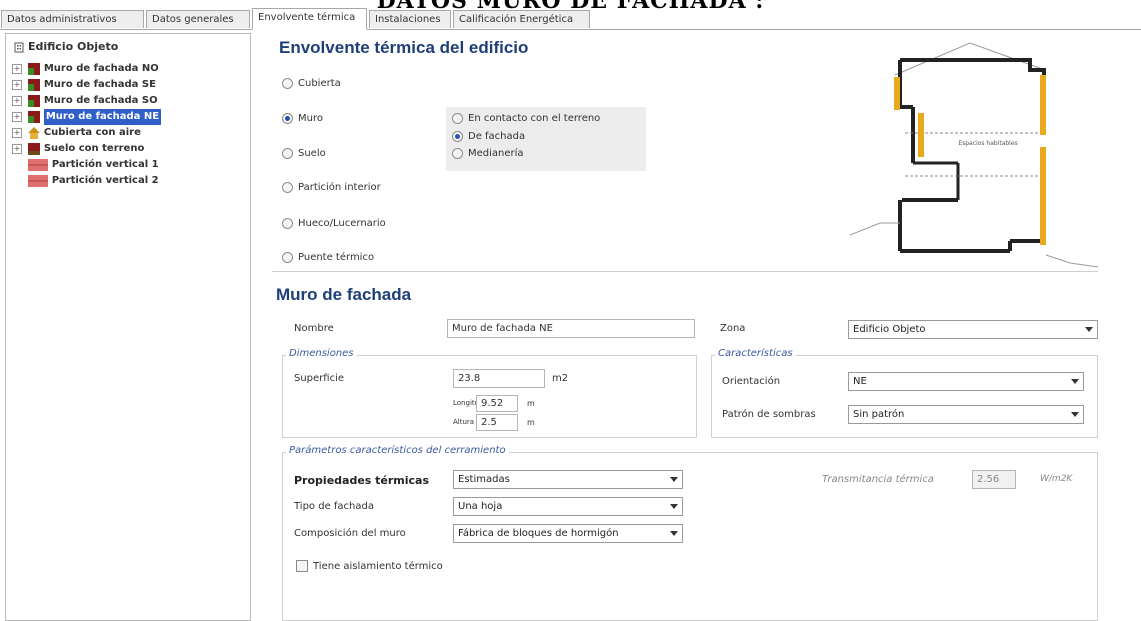 The width and height of the screenshot is (1141, 621). What do you see at coordinates (751, 381) in the screenshot?
I see `orientacion-label: Orientación` at bounding box center [751, 381].